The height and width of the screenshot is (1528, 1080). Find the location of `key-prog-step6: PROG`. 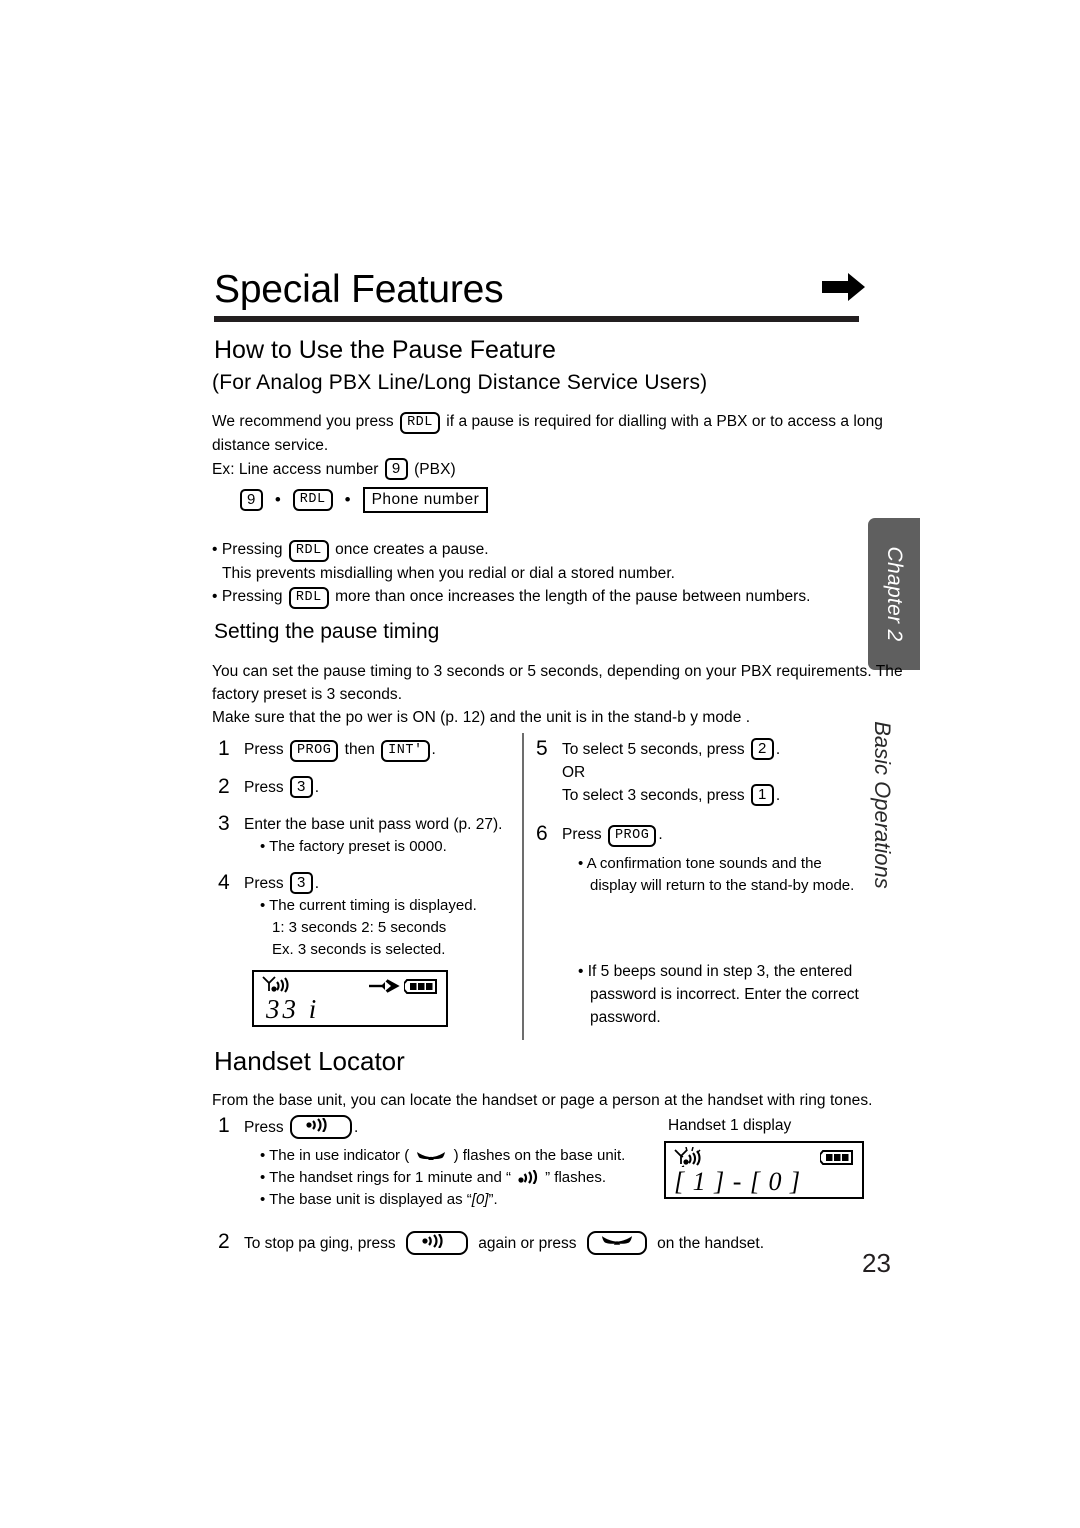

key-prog-step6: PROG is located at coordinates (632, 836).